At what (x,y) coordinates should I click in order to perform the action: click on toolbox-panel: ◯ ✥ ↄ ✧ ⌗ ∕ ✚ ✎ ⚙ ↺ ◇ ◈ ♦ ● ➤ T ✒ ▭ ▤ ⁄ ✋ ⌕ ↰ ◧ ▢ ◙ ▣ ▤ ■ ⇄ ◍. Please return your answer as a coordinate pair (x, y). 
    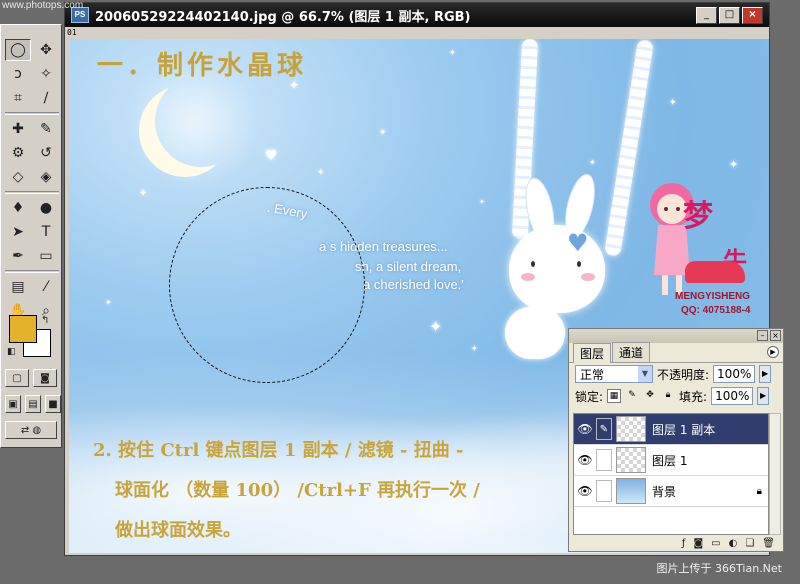
    Looking at the image, I should click on (31, 236).